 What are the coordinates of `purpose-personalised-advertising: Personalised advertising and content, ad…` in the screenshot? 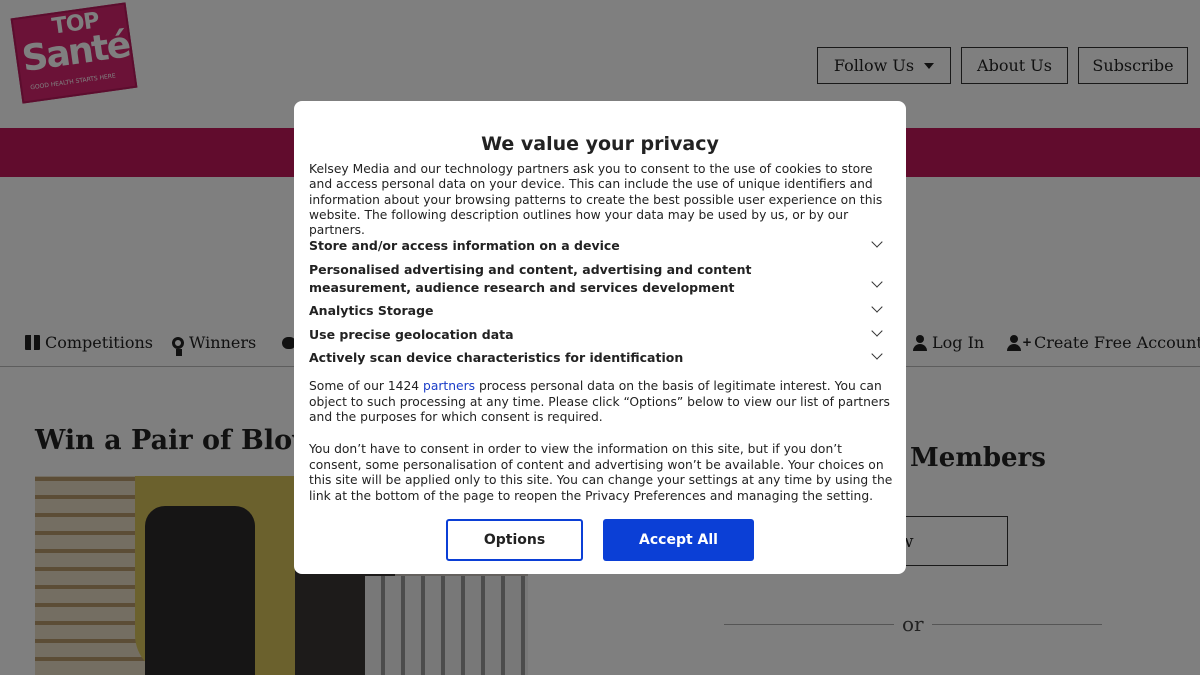 It's located at (601, 278).